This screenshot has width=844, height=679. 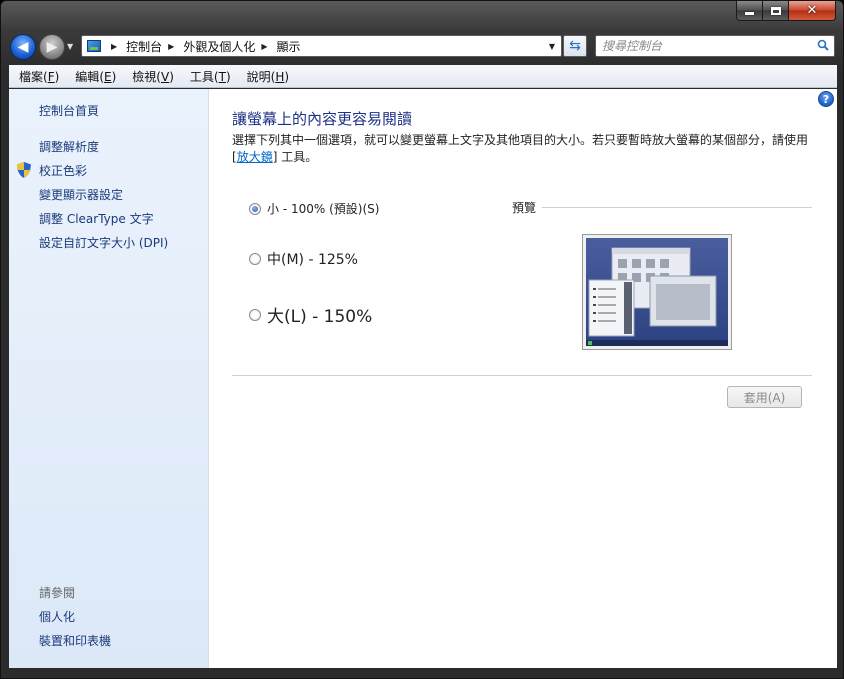 I want to click on minimize-button, so click(x=749, y=11).